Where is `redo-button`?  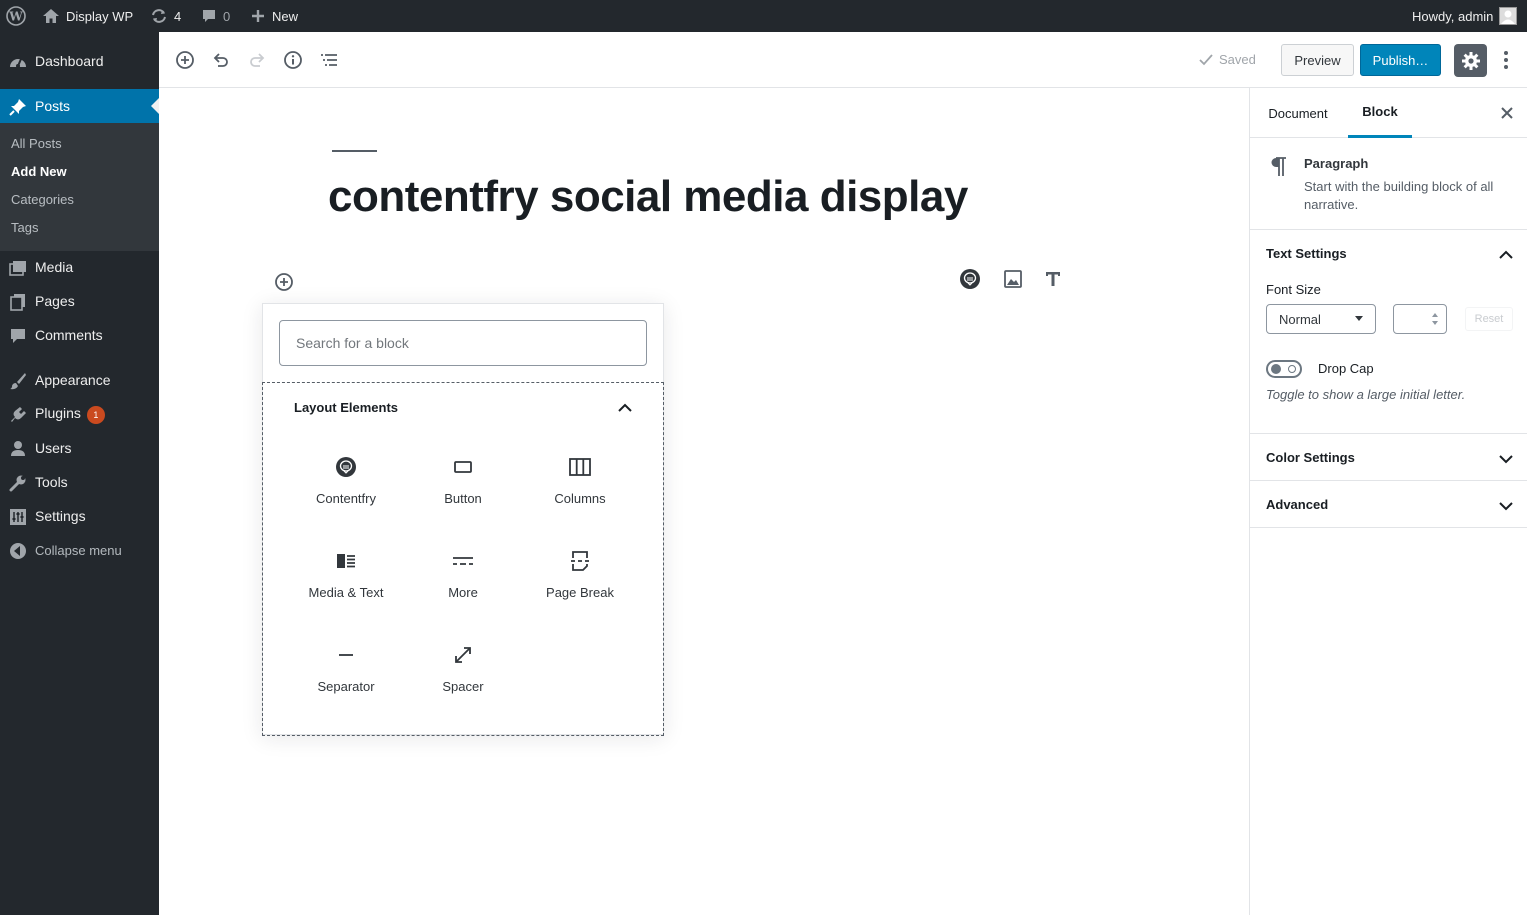 redo-button is located at coordinates (257, 60).